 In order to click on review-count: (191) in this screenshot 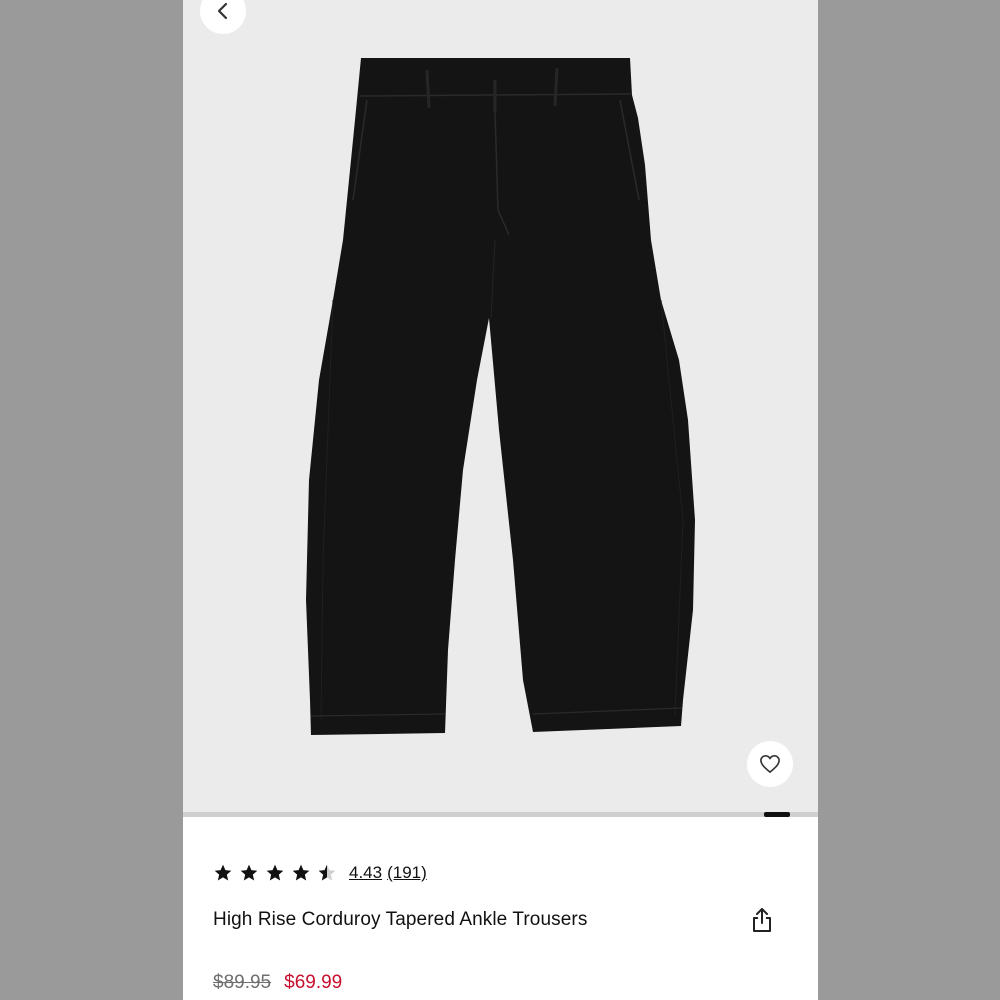, I will do `click(407, 872)`.